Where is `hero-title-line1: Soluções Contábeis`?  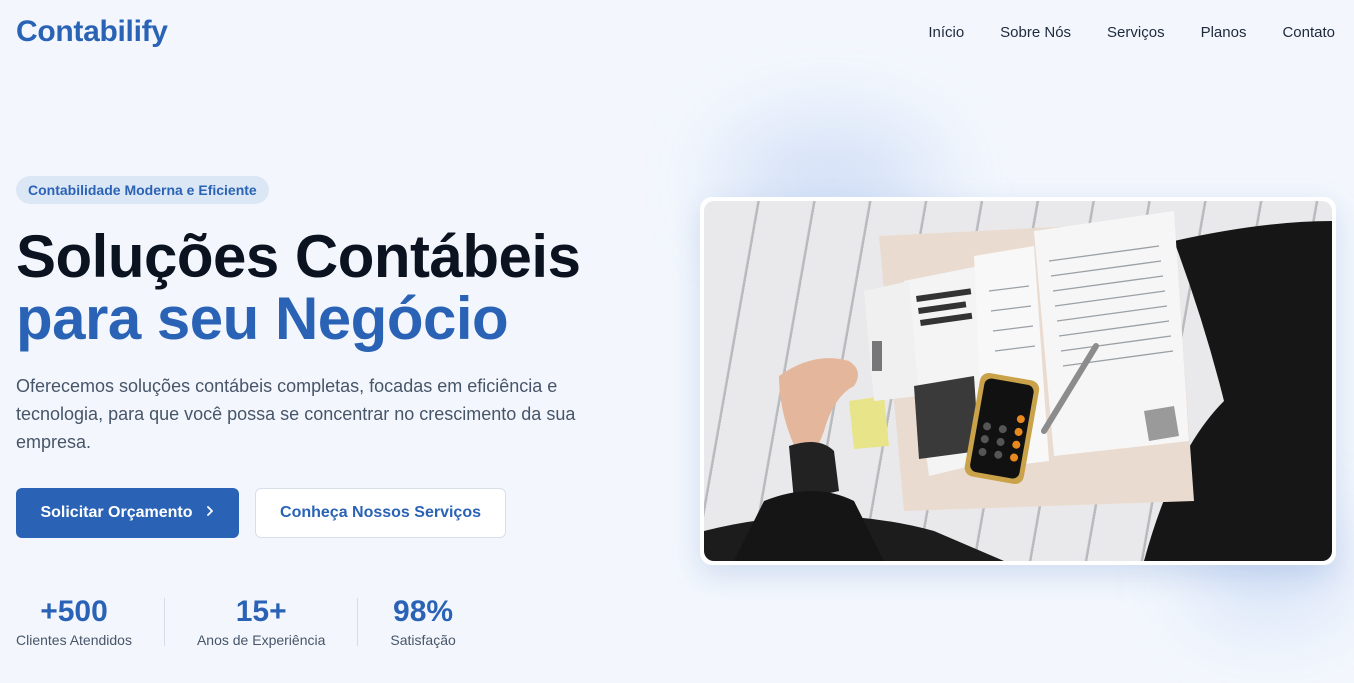 hero-title-line1: Soluções Contábeis is located at coordinates (298, 256).